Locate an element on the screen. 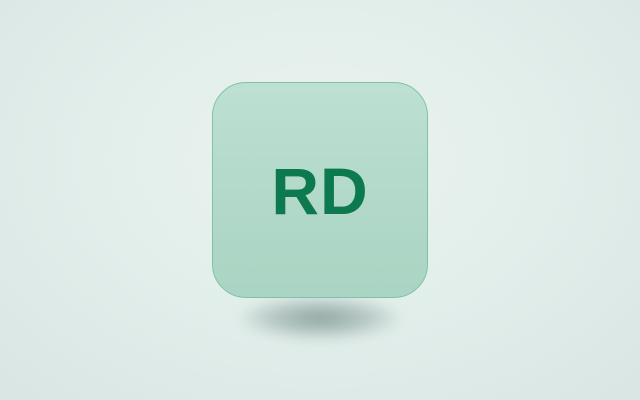 This screenshot has height=400, width=640. avatar-initials: RD is located at coordinates (320, 191).